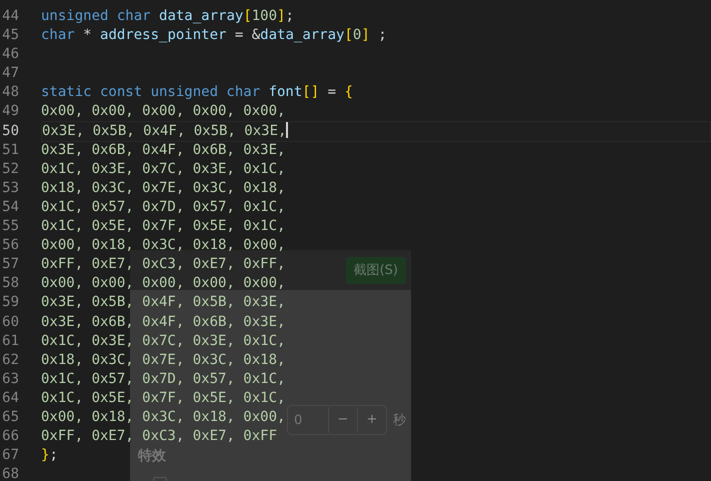 The height and width of the screenshot is (481, 711). Describe the element at coordinates (399, 420) in the screenshot. I see `unit-label: 秒` at that location.